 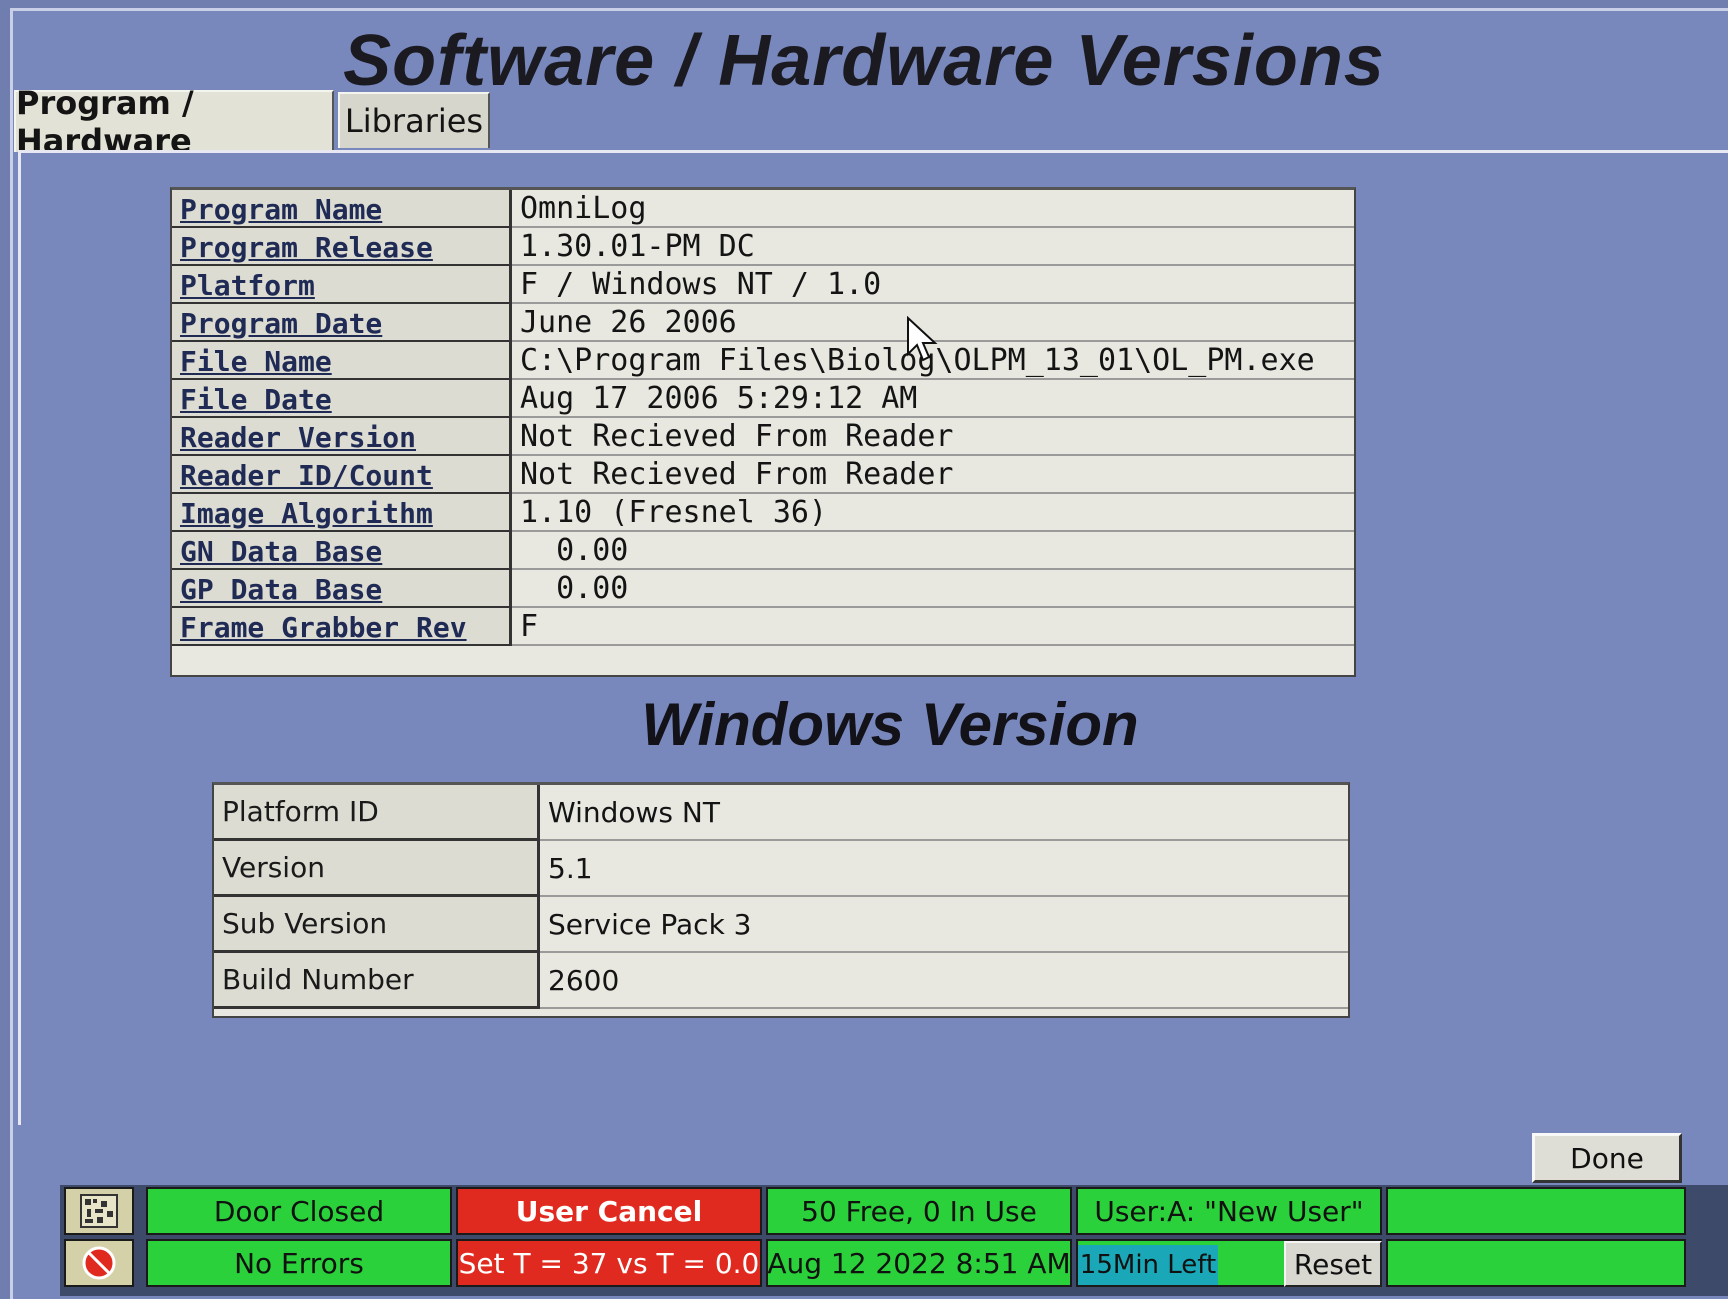 I want to click on grid-row: Build Number 2600, so click(x=781, y=981).